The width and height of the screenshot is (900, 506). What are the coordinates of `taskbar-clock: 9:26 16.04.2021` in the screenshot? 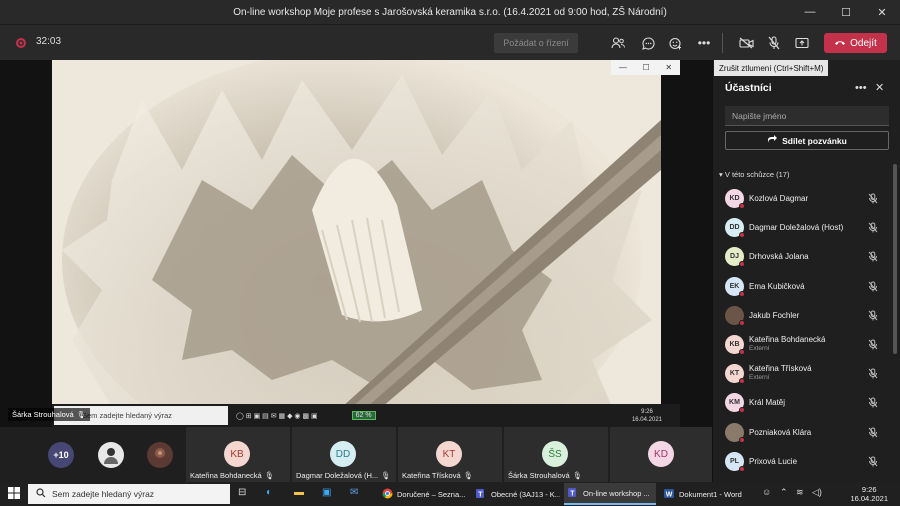 It's located at (869, 494).